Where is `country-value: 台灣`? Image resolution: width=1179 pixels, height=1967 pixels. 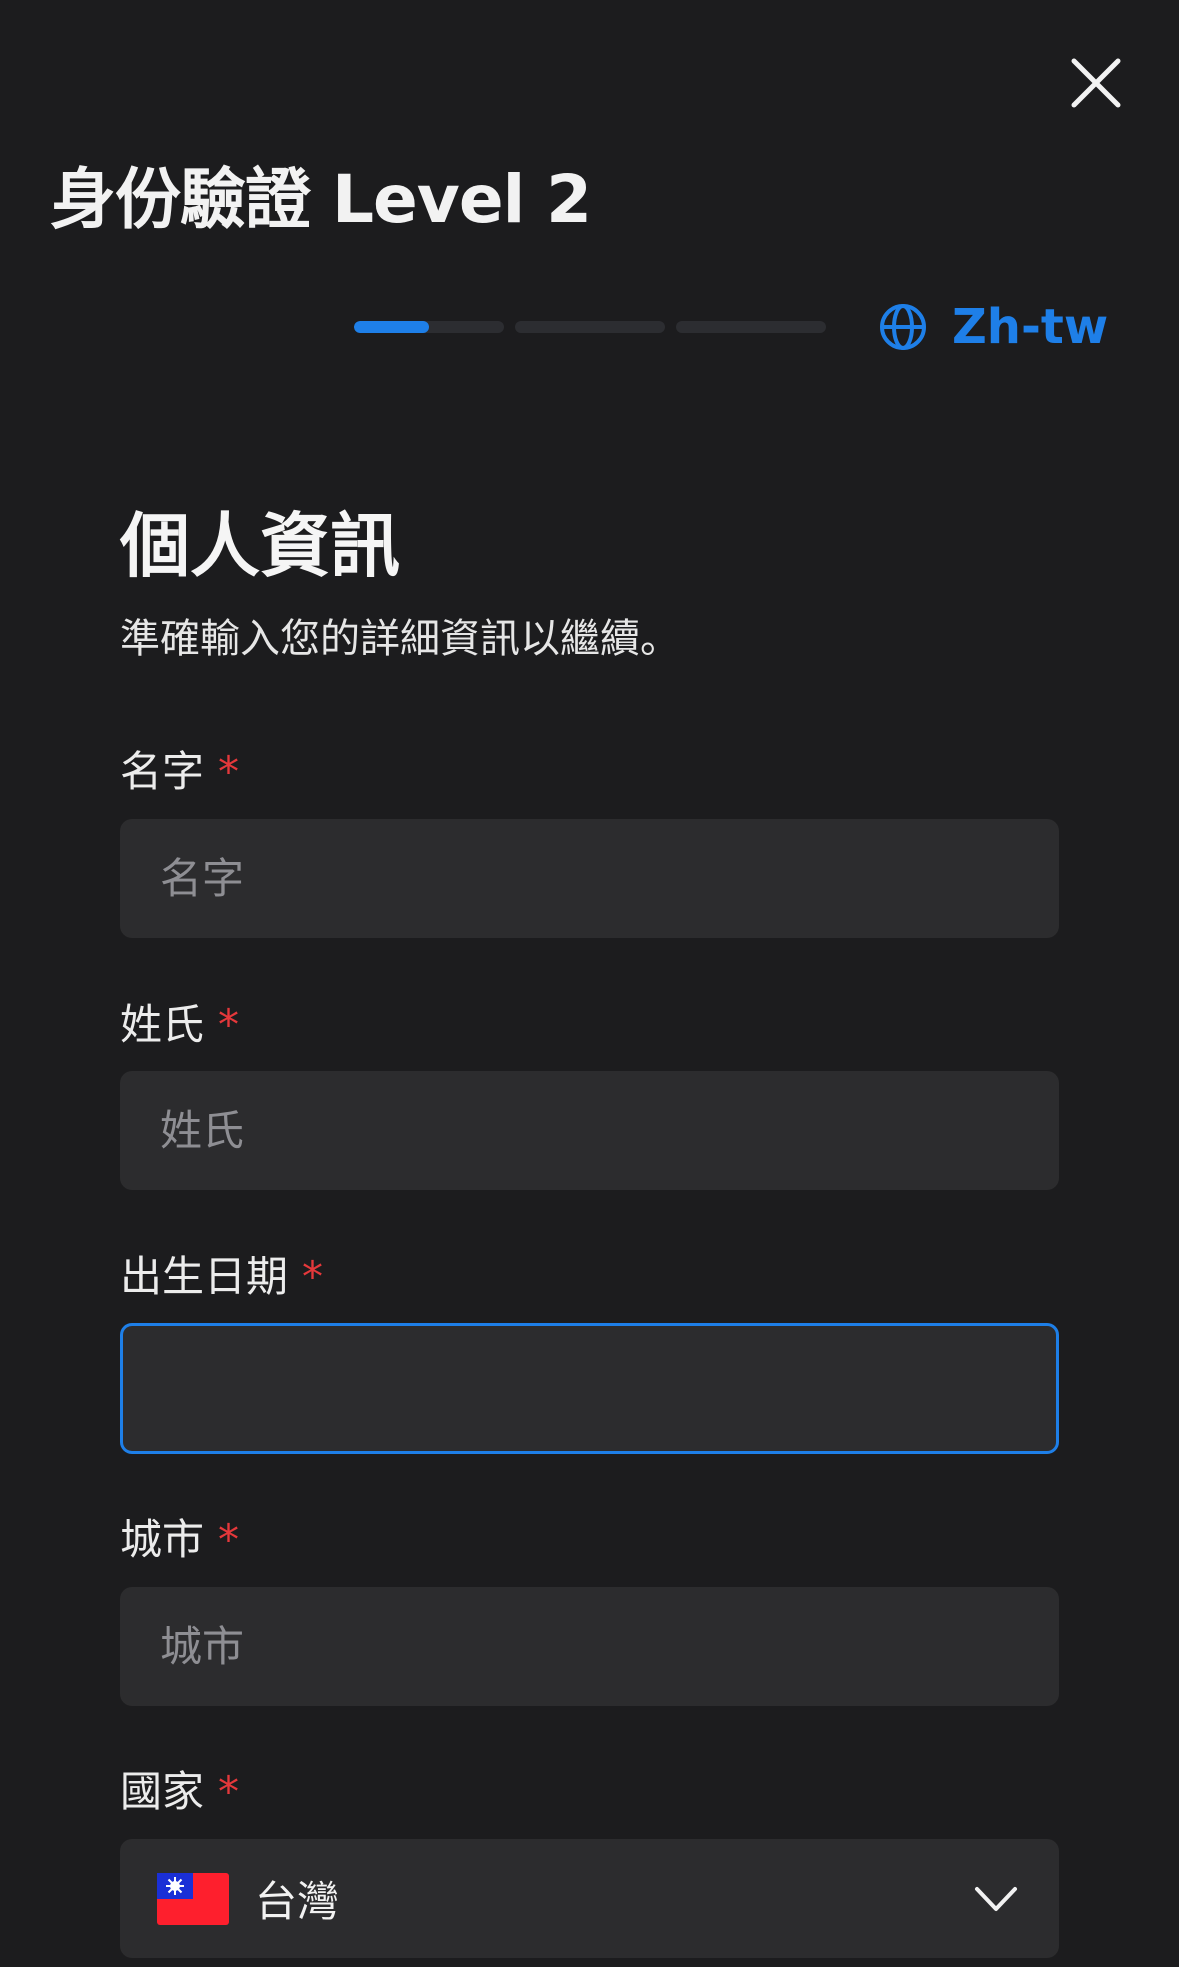 country-value: 台灣 is located at coordinates (297, 1901).